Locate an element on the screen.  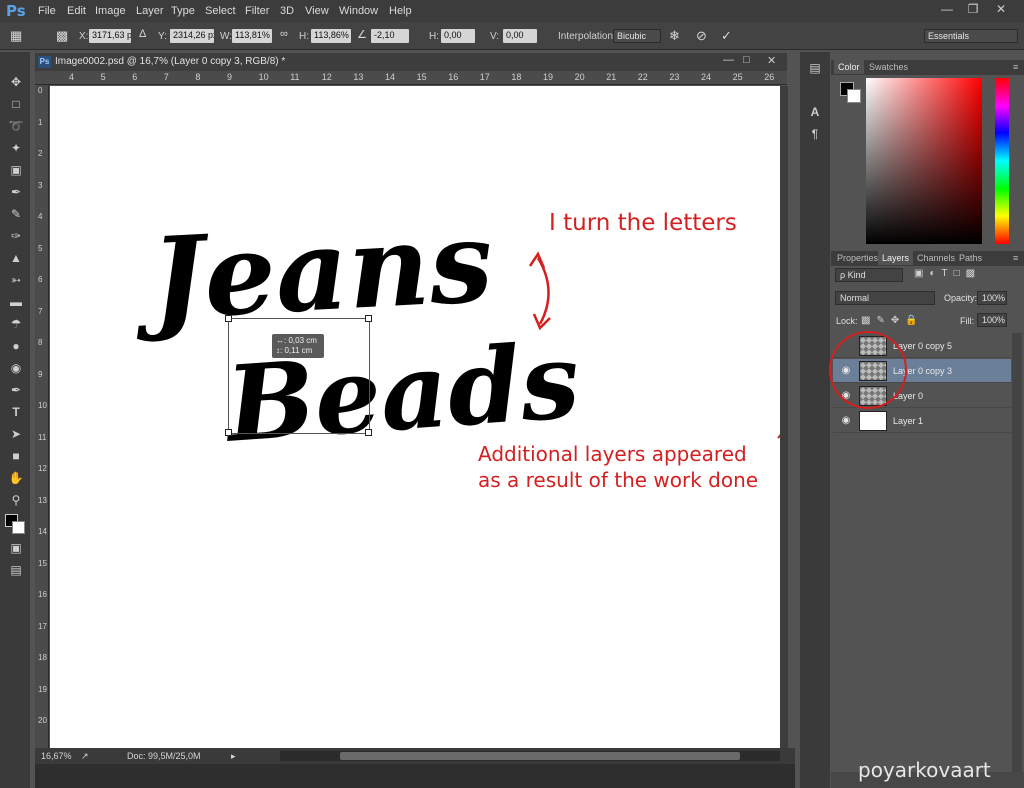
ruler-tick-label: 13 is located at coordinates (358, 77).